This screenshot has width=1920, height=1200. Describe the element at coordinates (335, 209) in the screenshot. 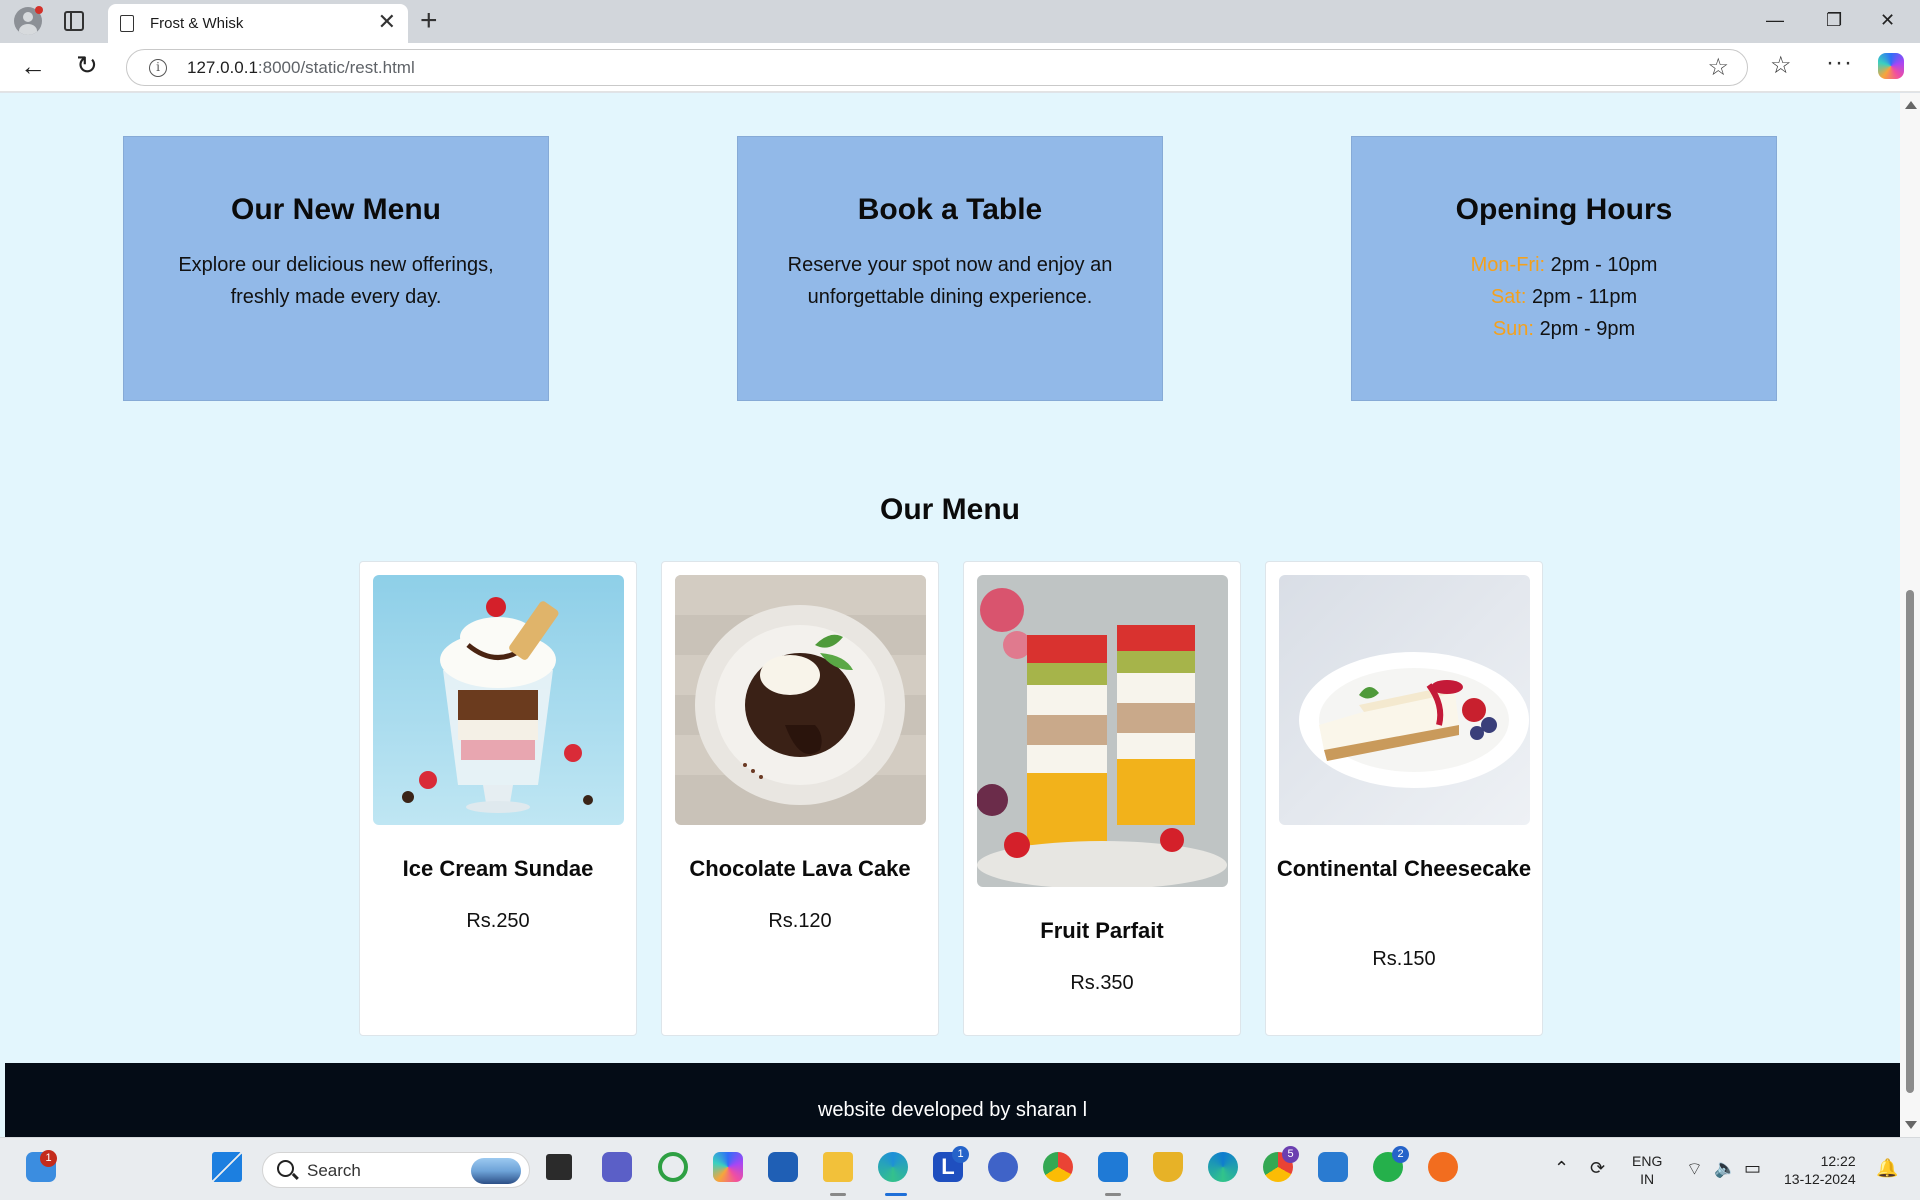

I see `info-card-title: Our New Menu` at that location.